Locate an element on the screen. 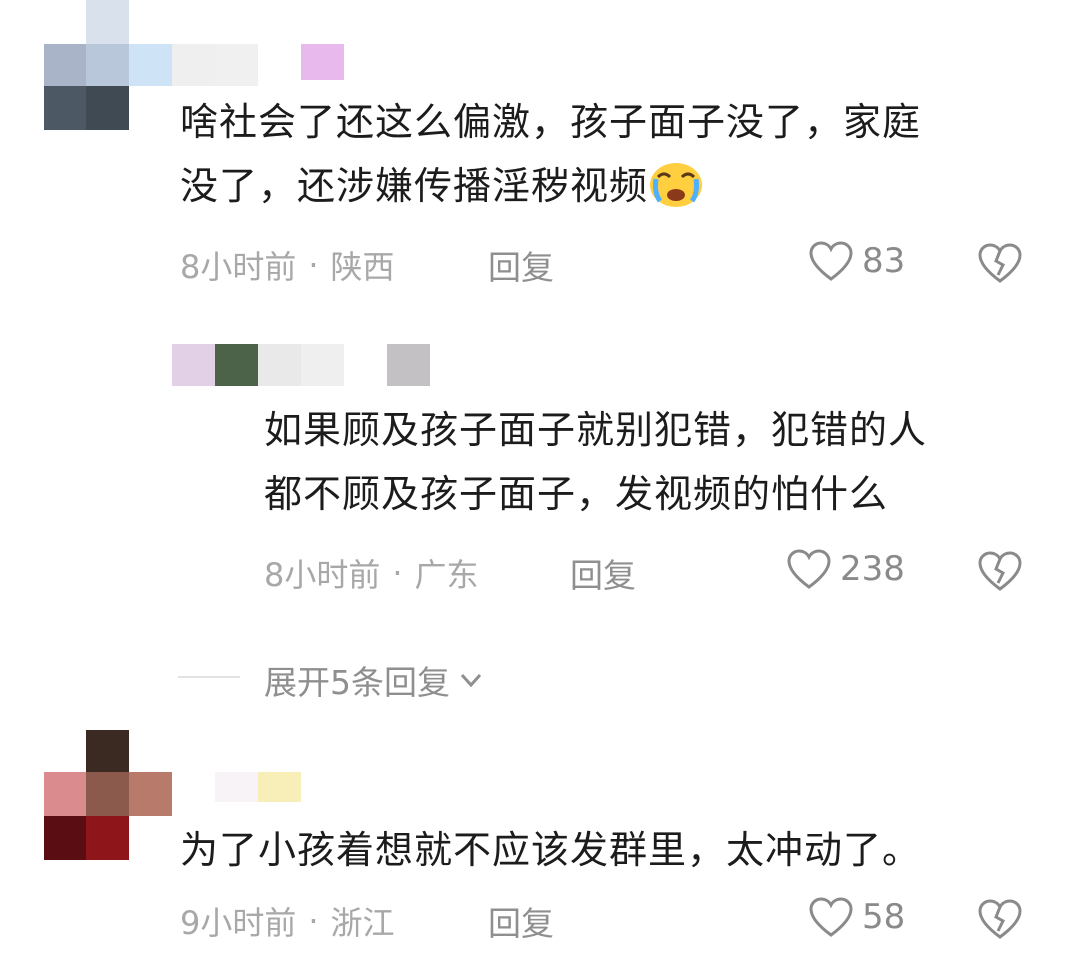 Image resolution: width=1082 pixels, height=960 pixels. comment-location: 广东 is located at coordinates (446, 575).